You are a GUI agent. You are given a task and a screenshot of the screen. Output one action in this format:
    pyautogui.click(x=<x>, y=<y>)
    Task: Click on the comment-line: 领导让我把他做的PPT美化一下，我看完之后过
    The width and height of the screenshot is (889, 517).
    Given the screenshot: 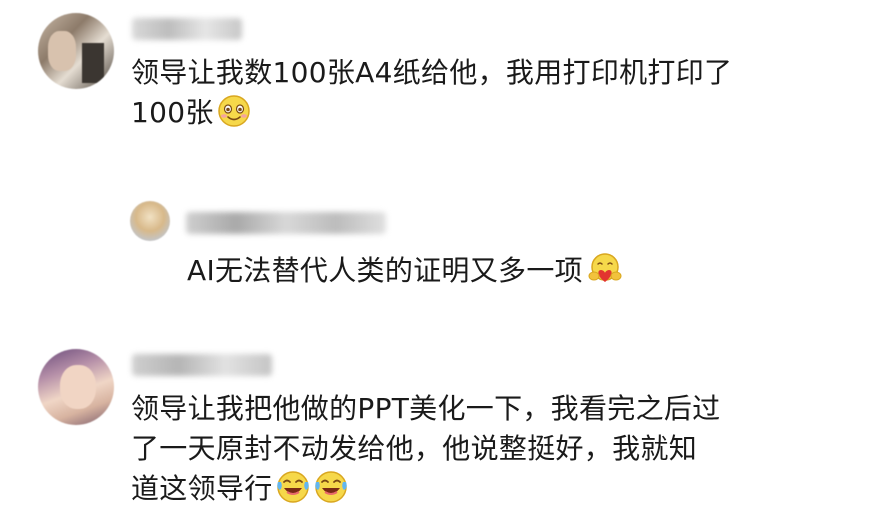 What is the action you would take?
    pyautogui.click(x=426, y=408)
    